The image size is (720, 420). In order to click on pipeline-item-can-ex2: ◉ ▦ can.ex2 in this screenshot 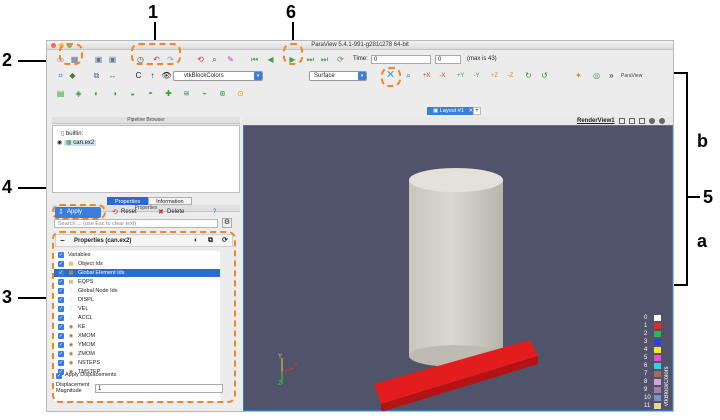, I will do `click(77, 142)`.